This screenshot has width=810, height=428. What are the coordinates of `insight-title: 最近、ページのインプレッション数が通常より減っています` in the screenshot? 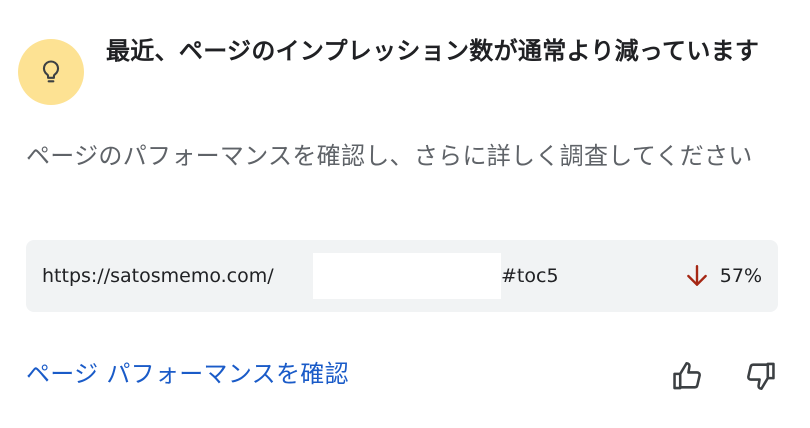 It's located at (433, 51).